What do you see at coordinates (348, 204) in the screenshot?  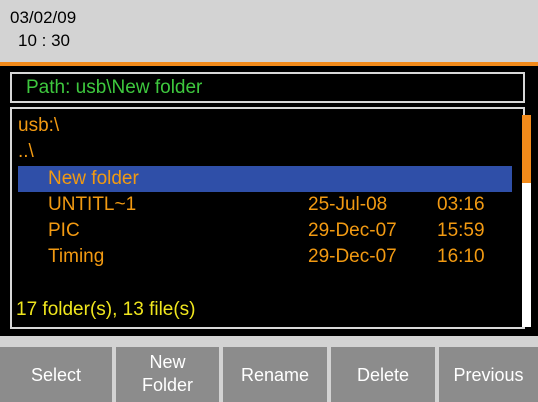 I see `list-item-date: 25-Jul-08` at bounding box center [348, 204].